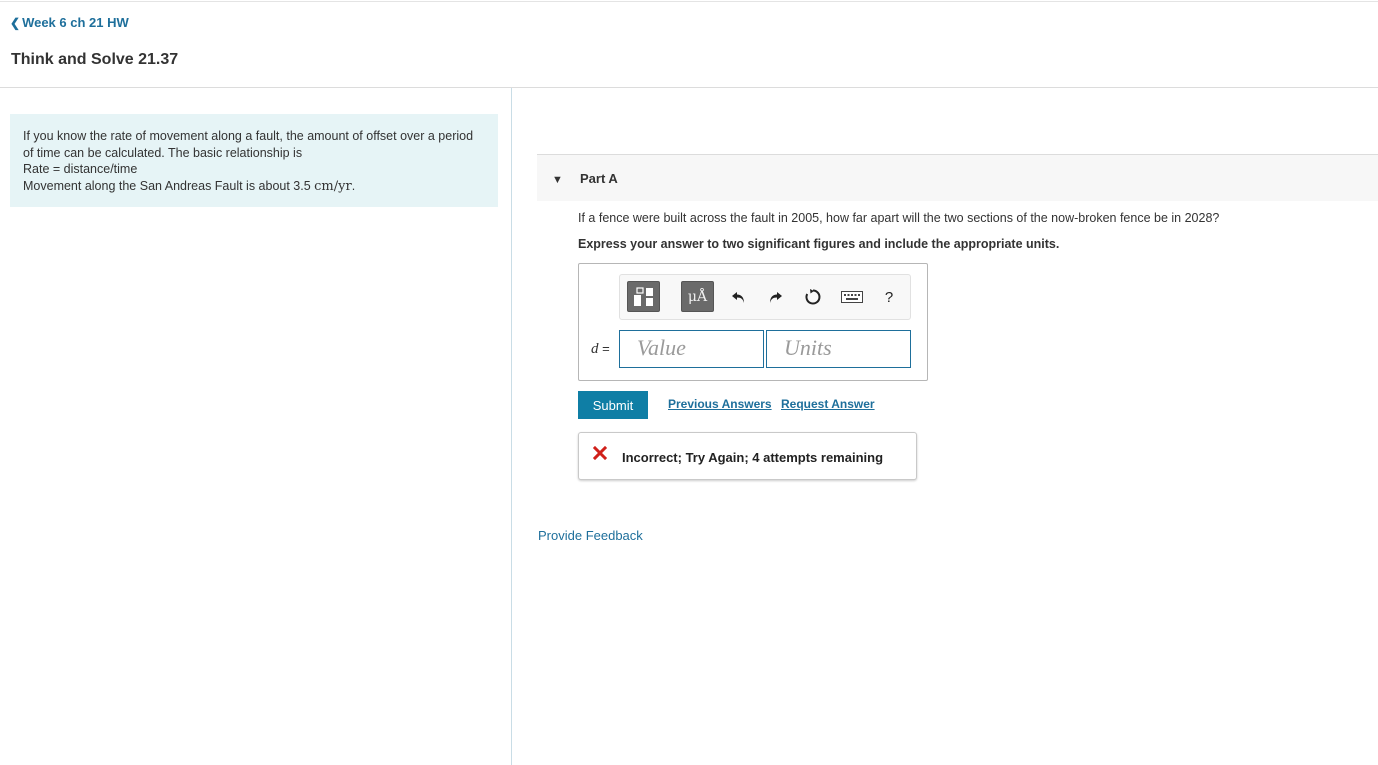  Describe the element at coordinates (813, 297) in the screenshot. I see `reset-icon` at that location.